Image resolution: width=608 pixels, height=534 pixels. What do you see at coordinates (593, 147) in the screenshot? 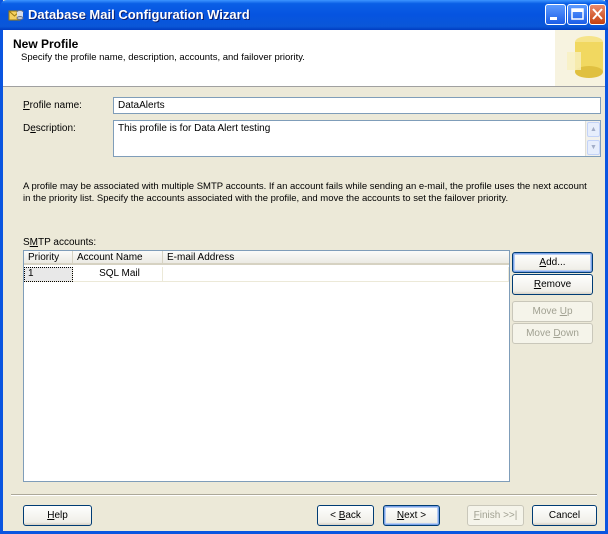
I see `scroll-down-arrow-icon: ▼` at bounding box center [593, 147].